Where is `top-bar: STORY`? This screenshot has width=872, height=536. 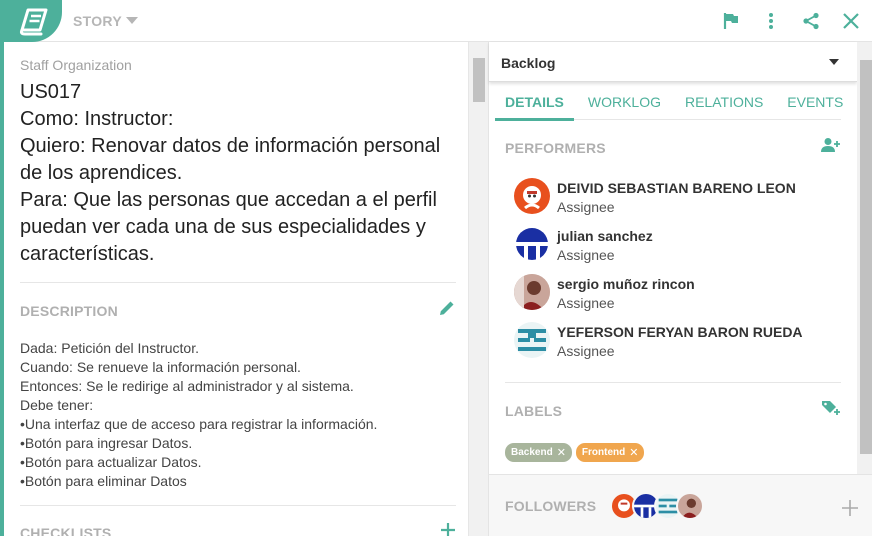 top-bar: STORY is located at coordinates (438, 21).